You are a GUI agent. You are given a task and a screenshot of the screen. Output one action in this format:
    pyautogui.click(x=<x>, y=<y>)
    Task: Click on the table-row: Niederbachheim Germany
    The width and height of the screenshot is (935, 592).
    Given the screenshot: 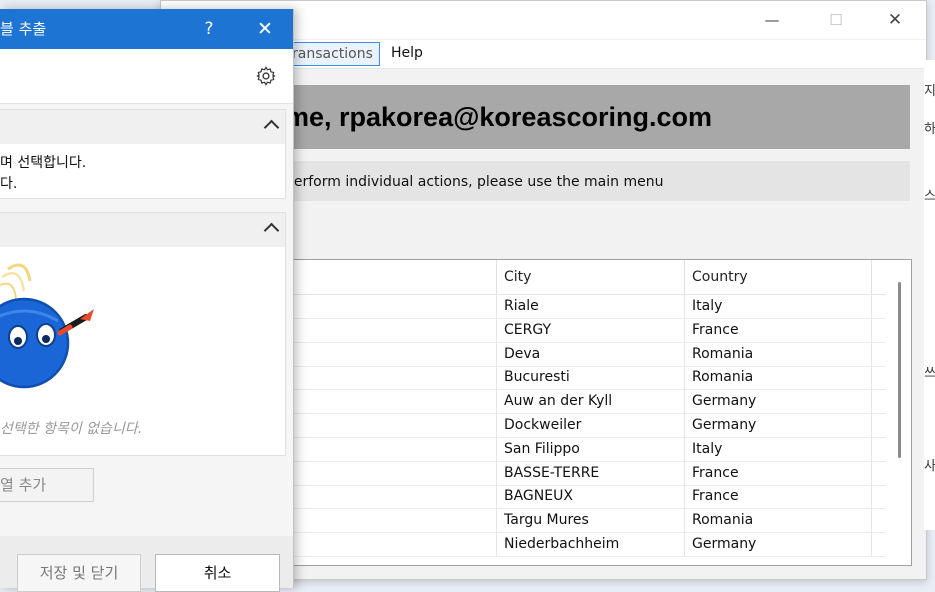 What is the action you would take?
    pyautogui.click(x=586, y=544)
    